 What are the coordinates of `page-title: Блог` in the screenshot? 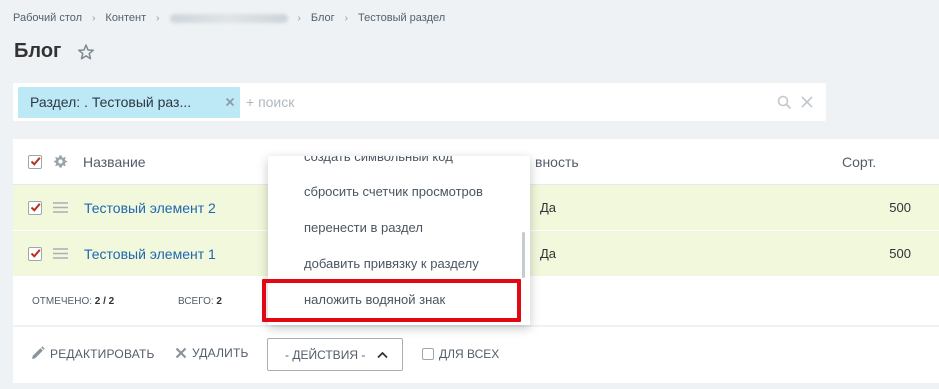 It's located at (38, 51).